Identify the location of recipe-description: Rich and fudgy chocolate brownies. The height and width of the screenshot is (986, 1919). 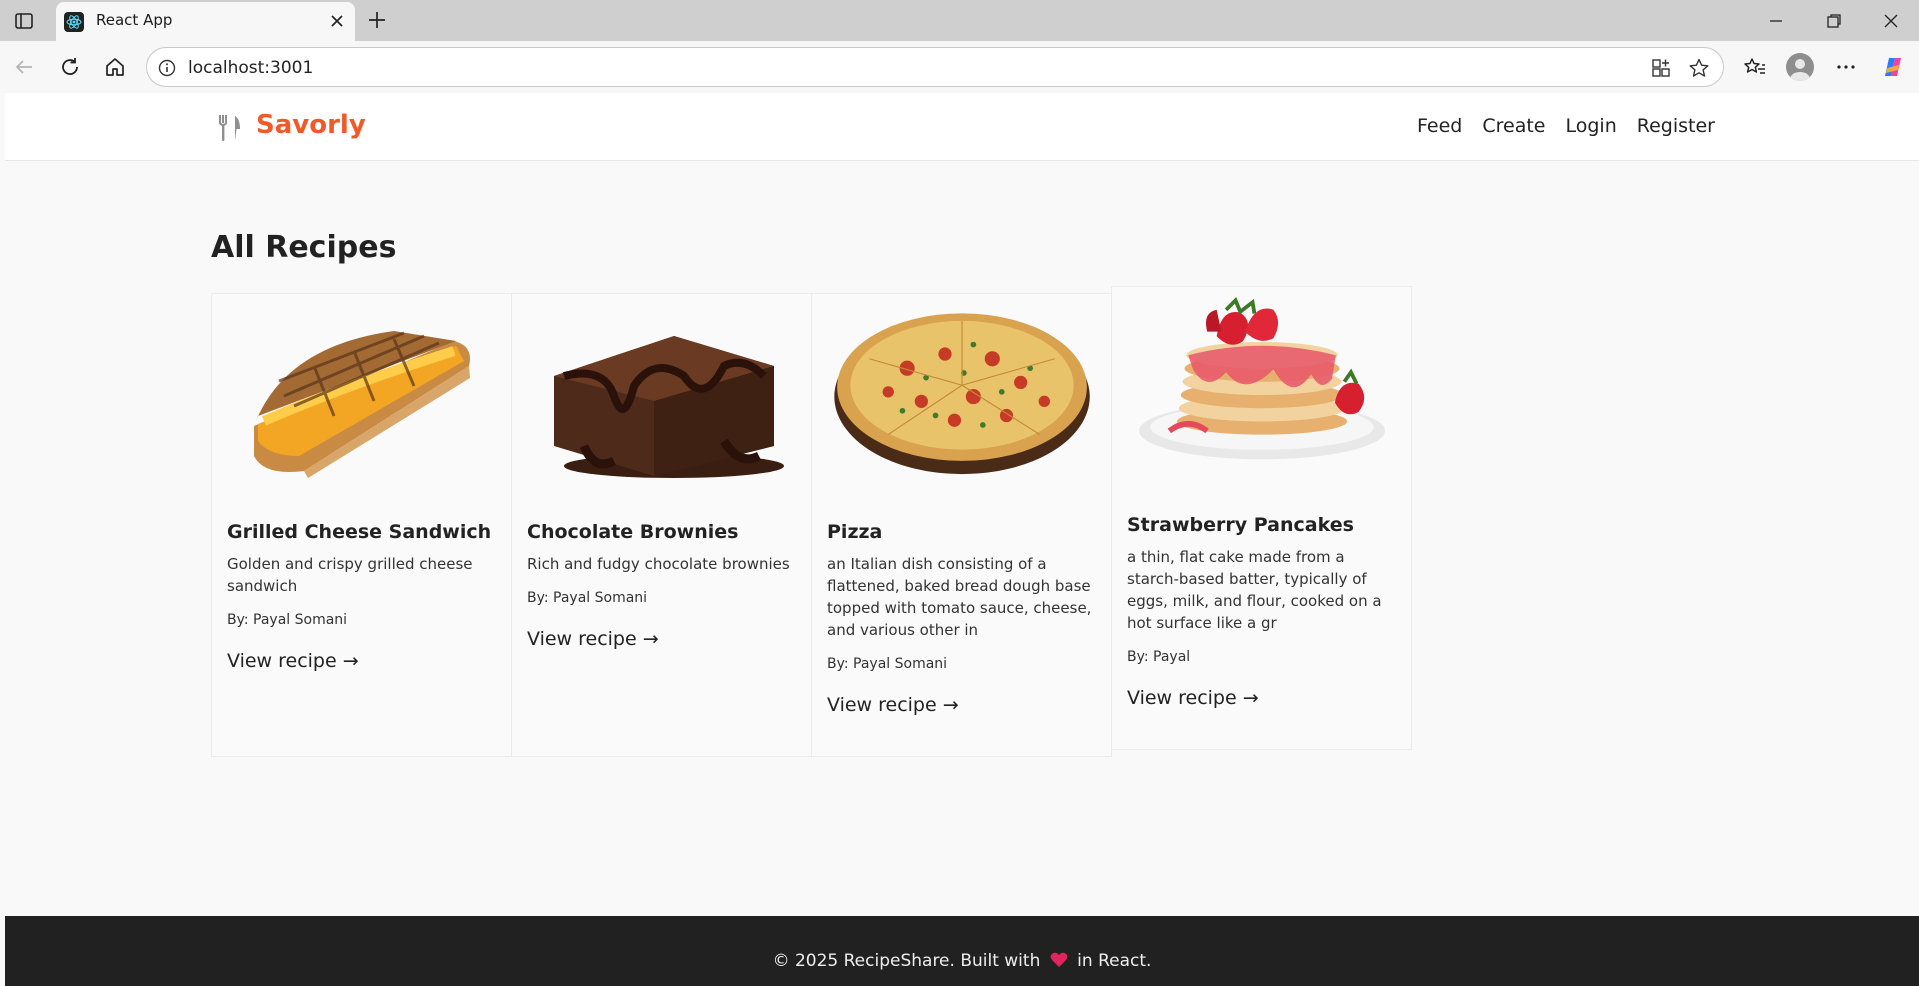
(658, 564).